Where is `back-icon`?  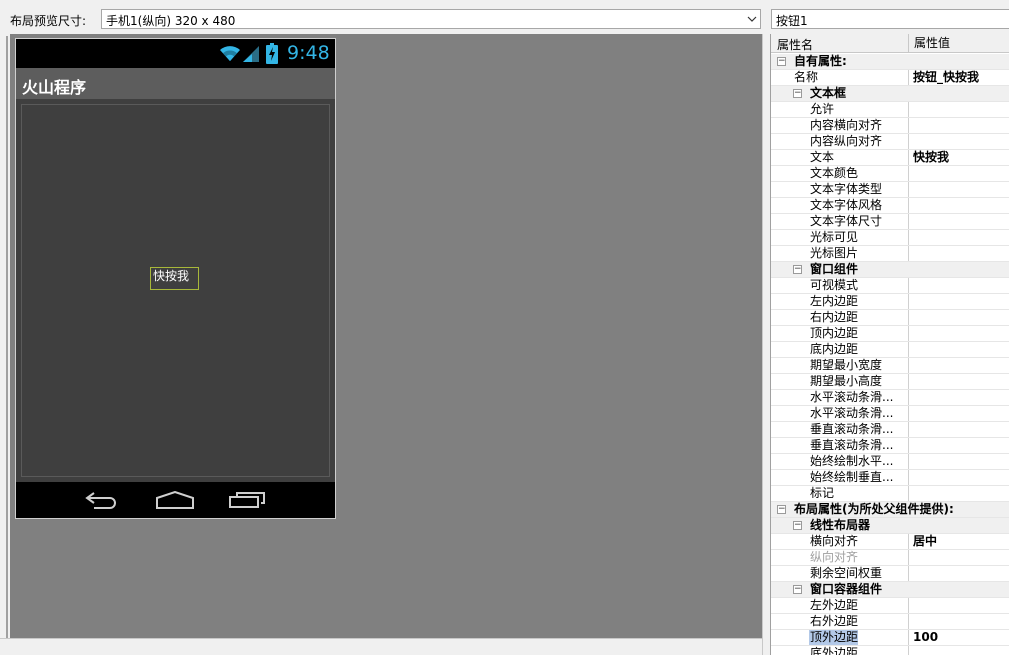
back-icon is located at coordinates (102, 501).